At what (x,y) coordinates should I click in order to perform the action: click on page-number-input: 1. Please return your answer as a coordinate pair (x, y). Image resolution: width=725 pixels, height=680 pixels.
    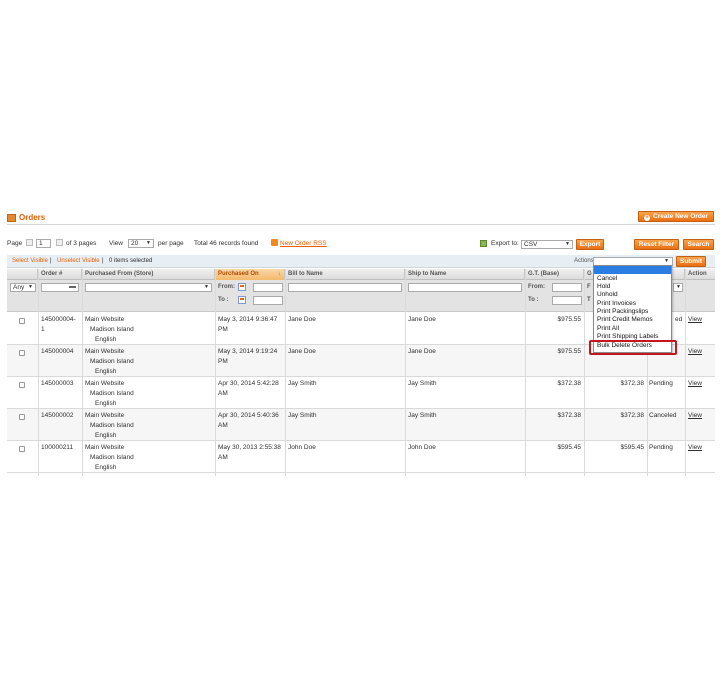
    Looking at the image, I should click on (43, 243).